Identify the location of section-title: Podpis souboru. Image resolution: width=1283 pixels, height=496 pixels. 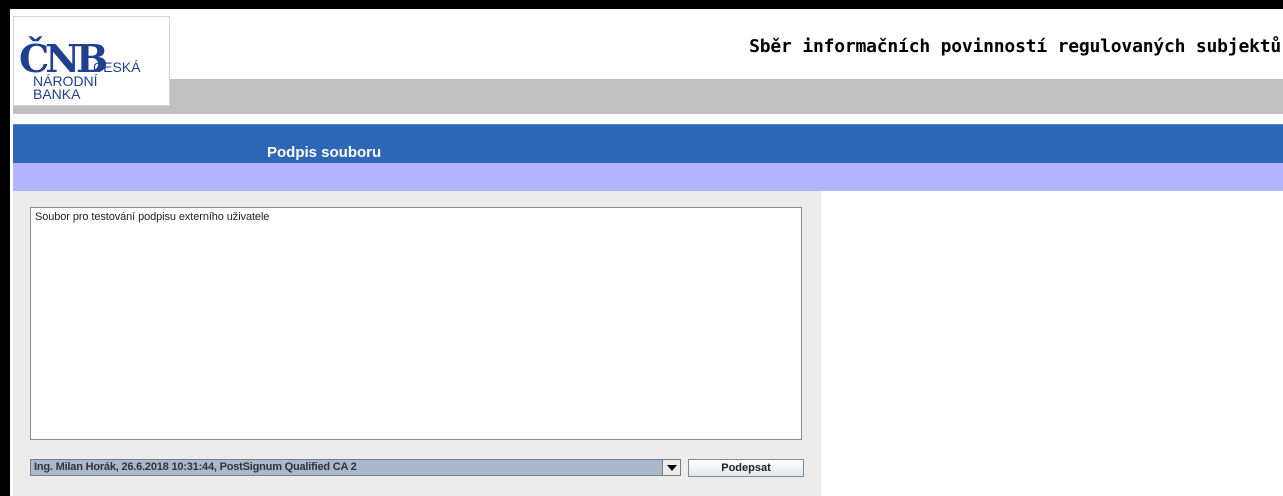
(324, 152).